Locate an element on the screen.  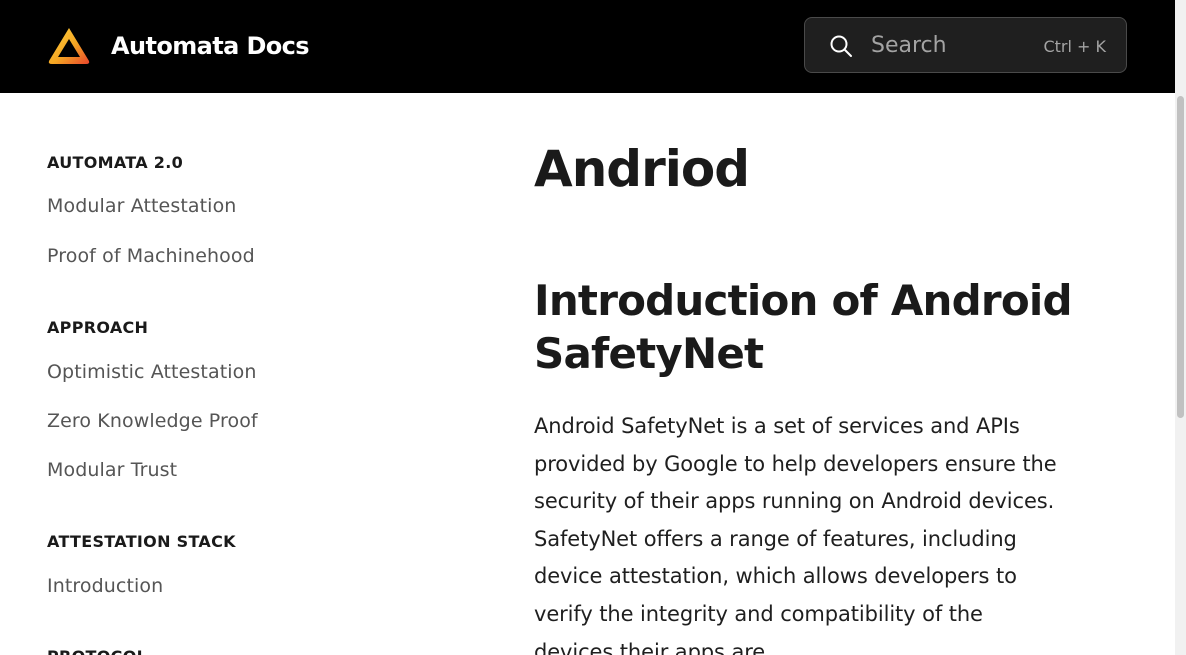
sidebar-item-proof-of-machinehood: Proof of Machinehood is located at coordinates (151, 256).